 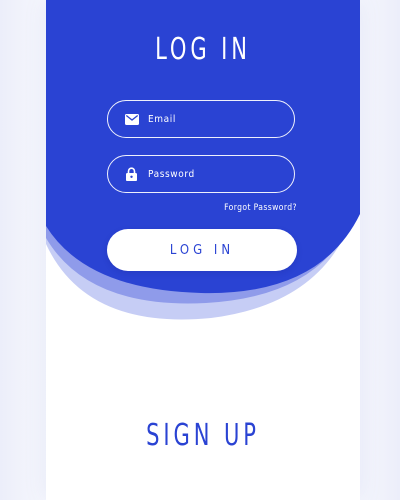 I want to click on forgot-password-link: Forgot Password?, so click(x=260, y=208).